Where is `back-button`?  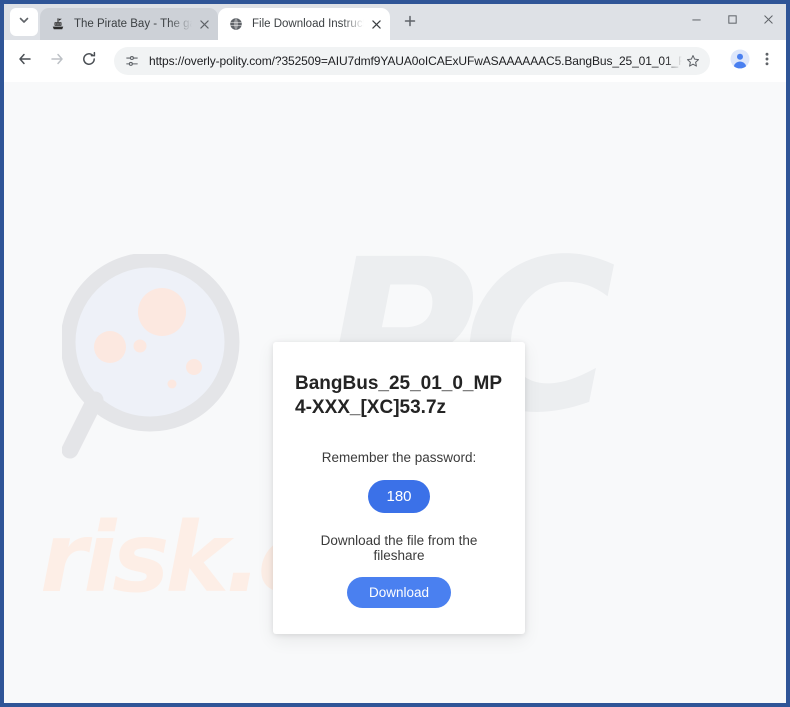
back-button is located at coordinates (25, 61).